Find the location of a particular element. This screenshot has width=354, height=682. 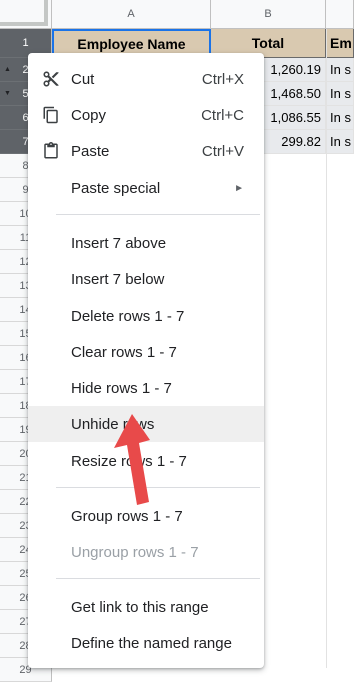

shortcut-label: Ctrl+X is located at coordinates (222, 79).